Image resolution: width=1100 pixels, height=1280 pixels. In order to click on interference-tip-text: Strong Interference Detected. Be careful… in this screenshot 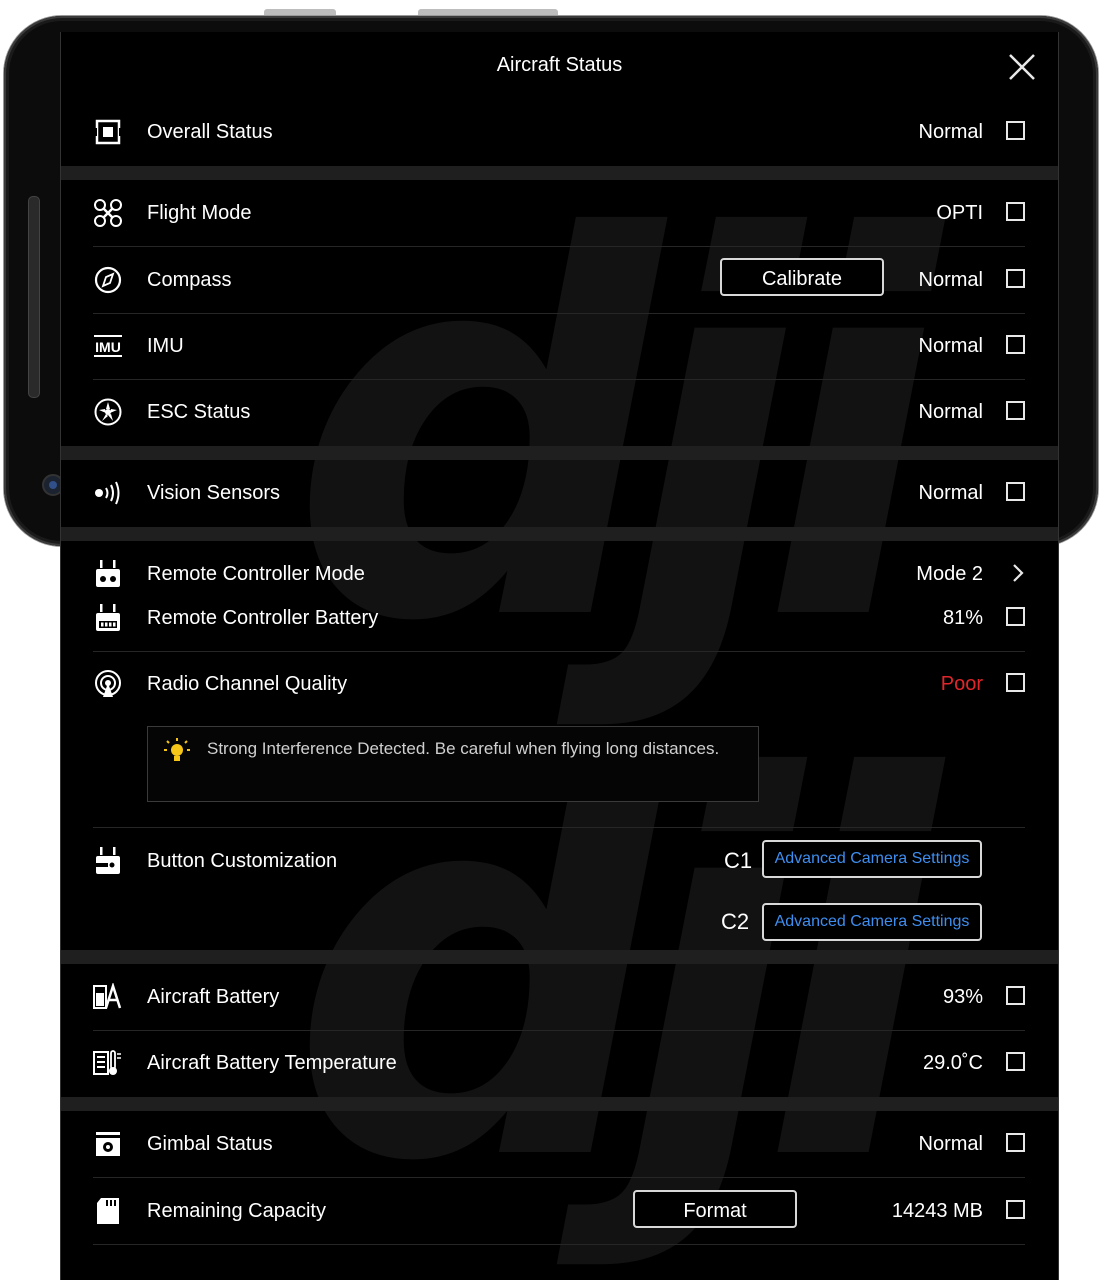, I will do `click(463, 748)`.